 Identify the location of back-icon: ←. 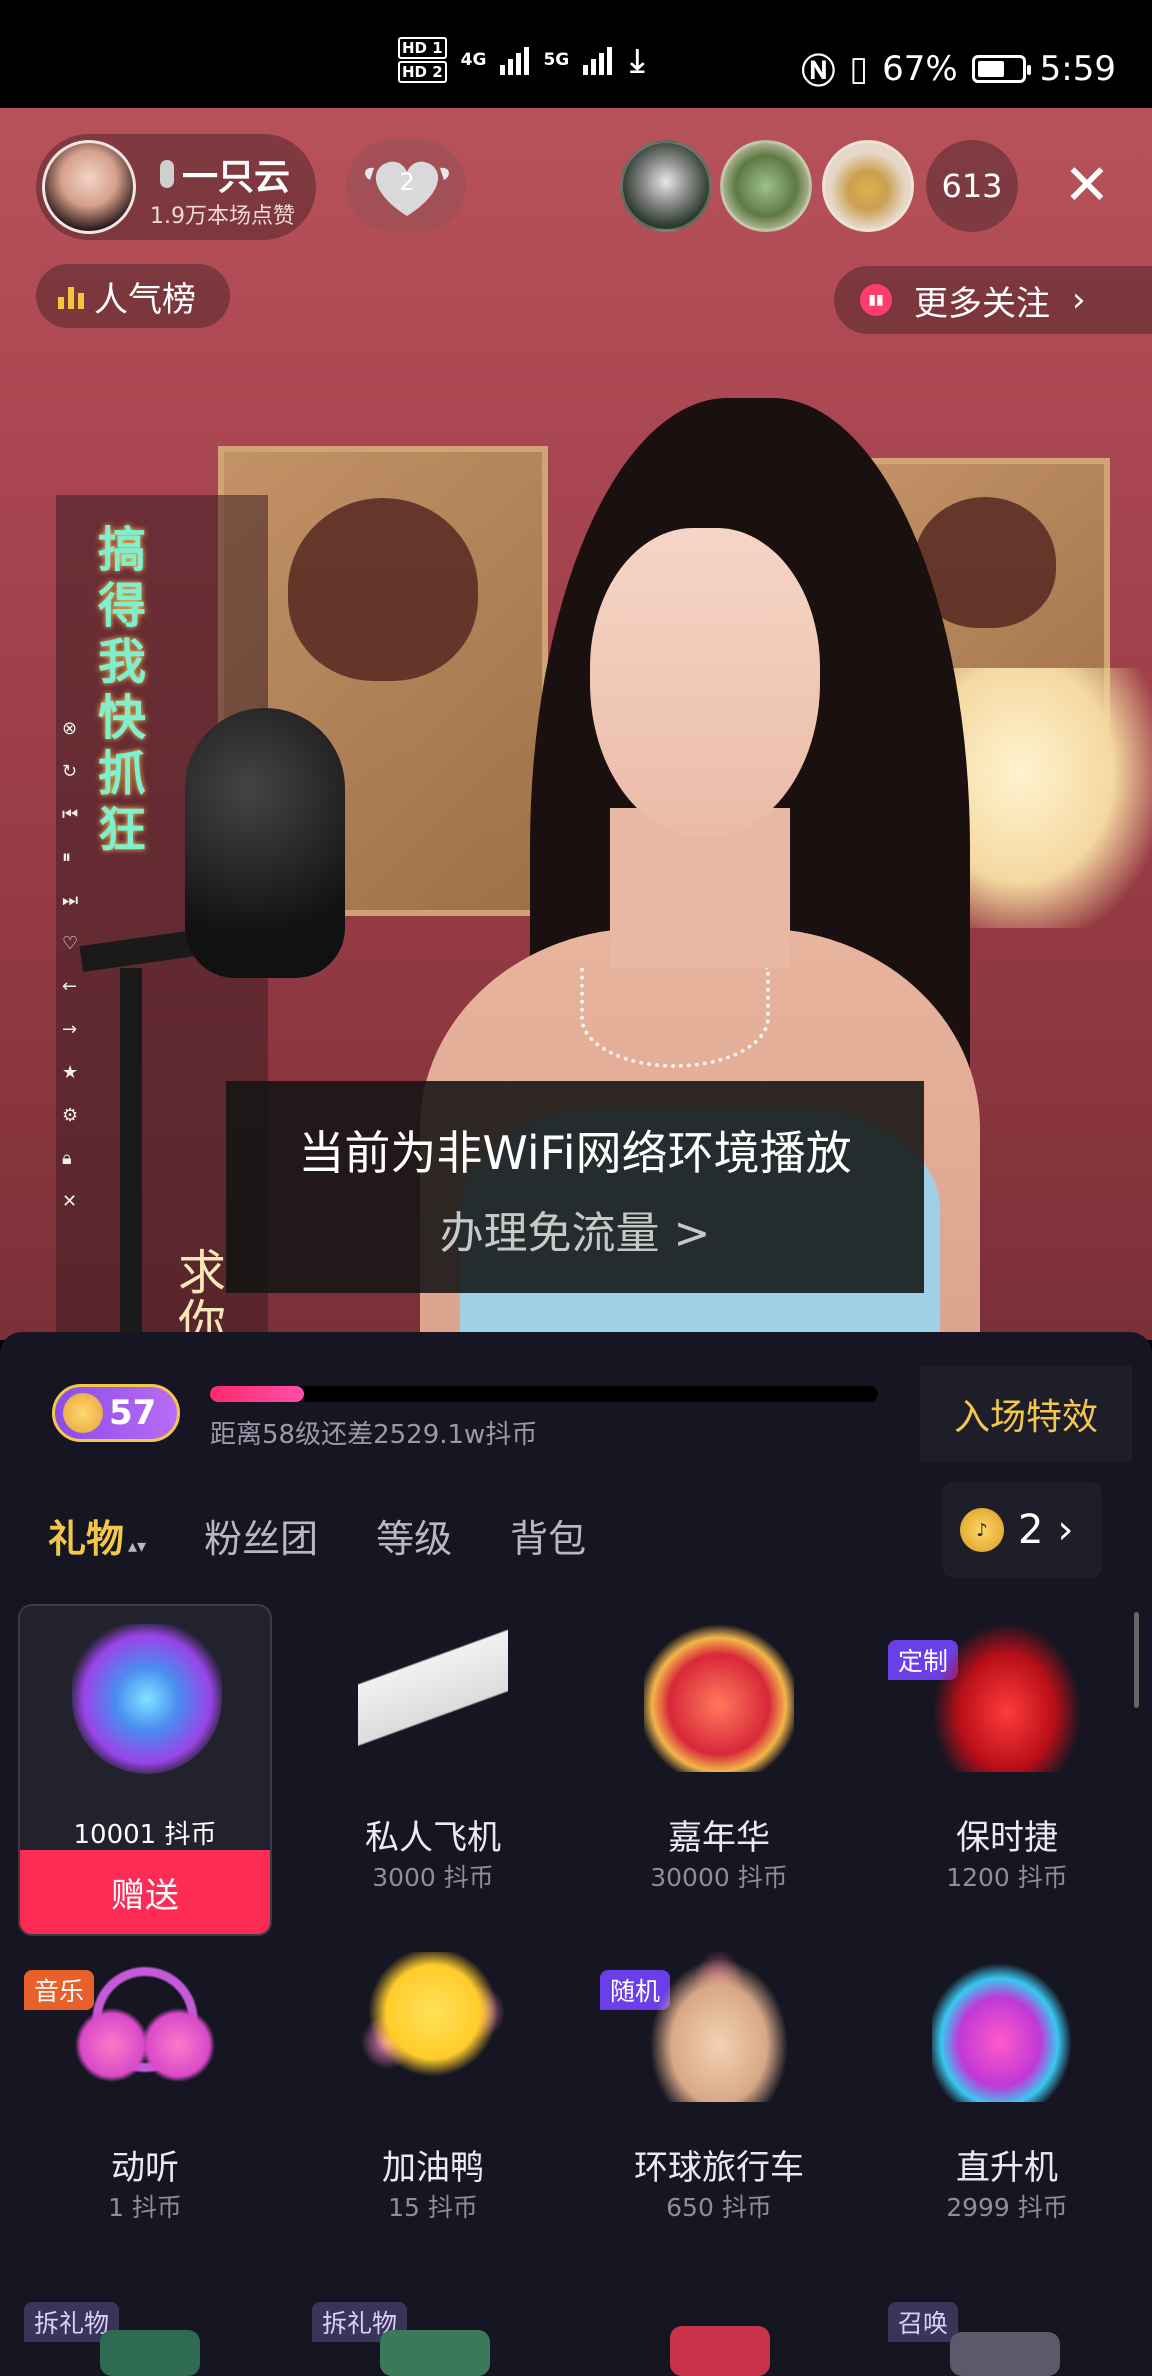
(70, 986).